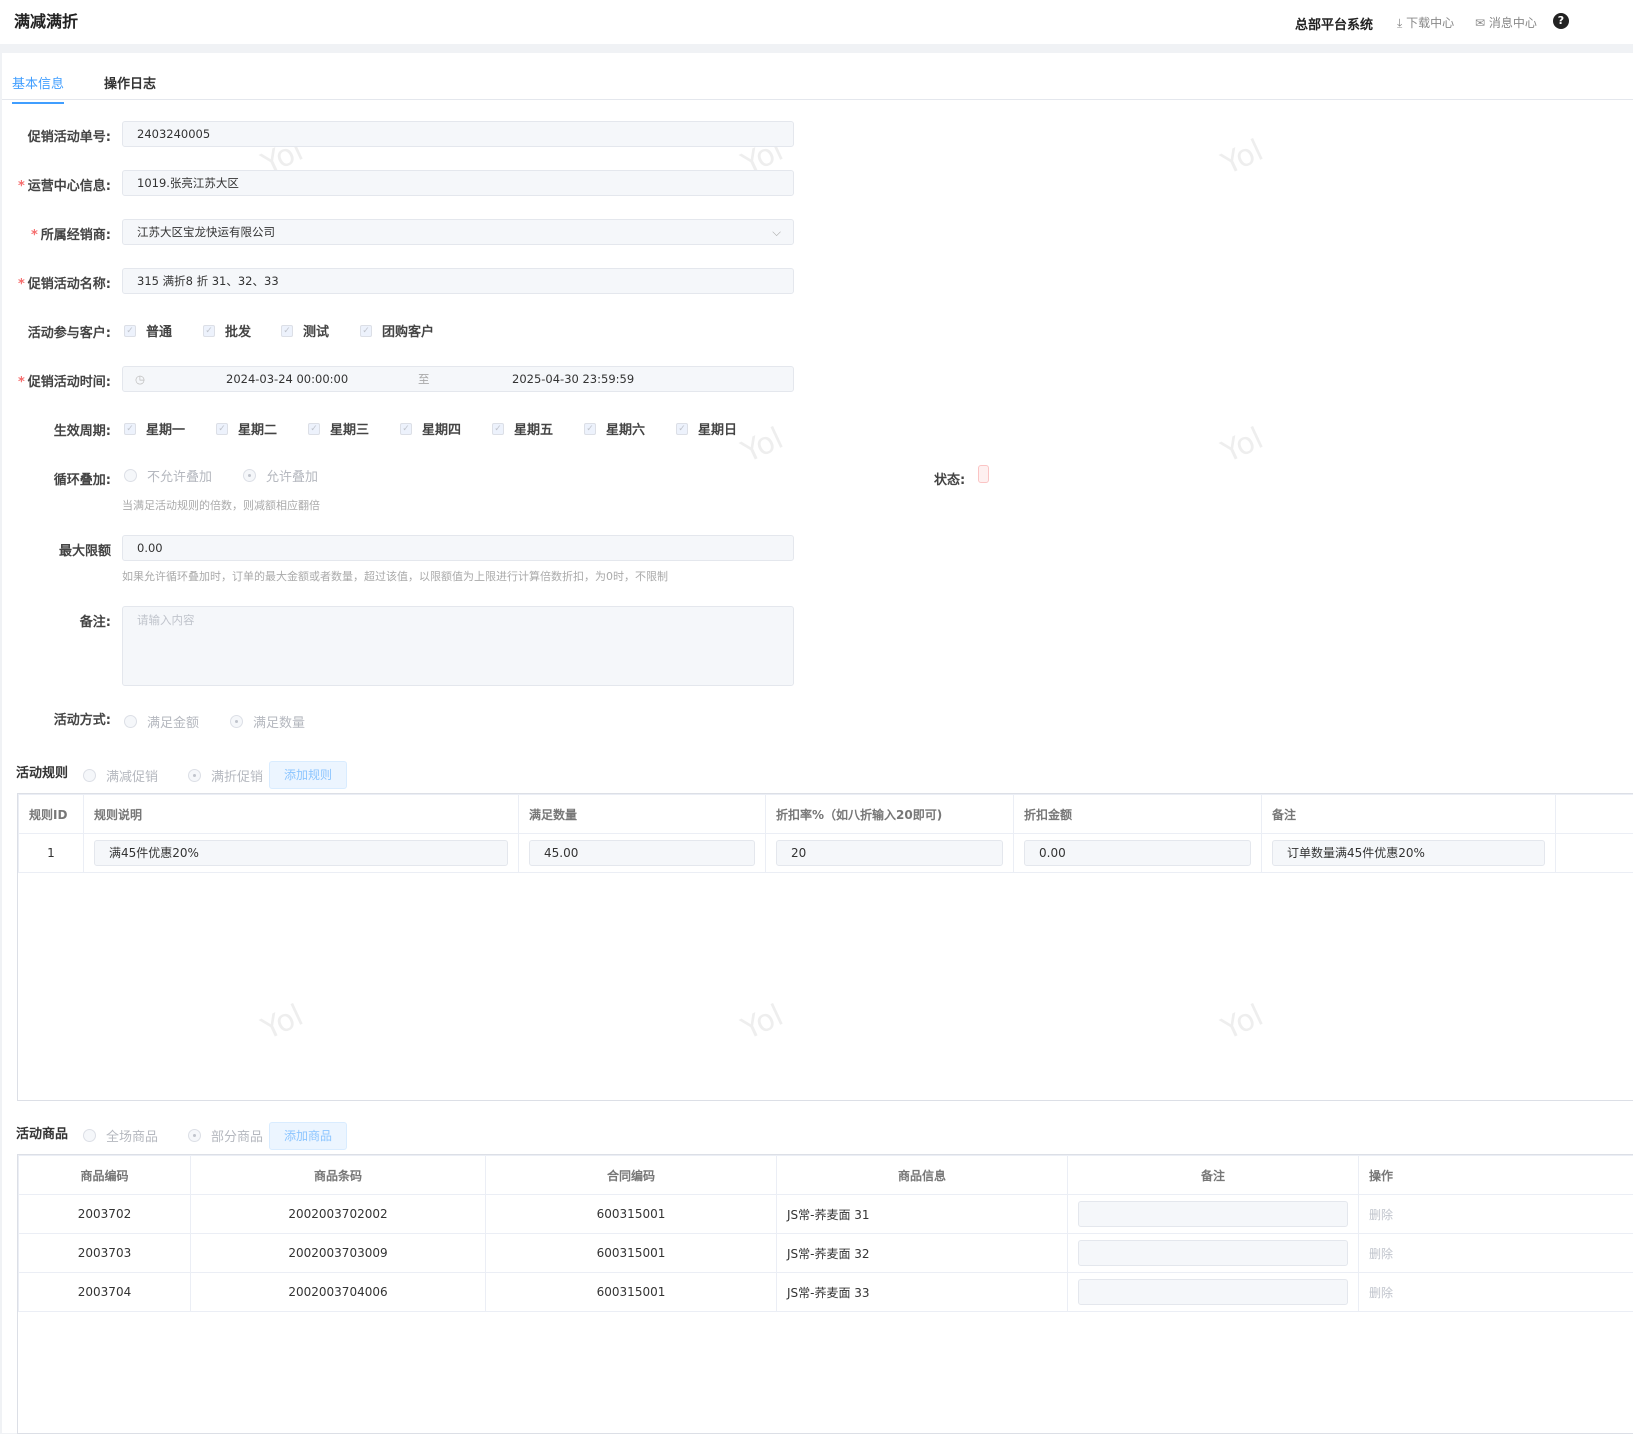  What do you see at coordinates (522, 428) in the screenshot?
I see `weekday-checkbox: ✓星期五` at bounding box center [522, 428].